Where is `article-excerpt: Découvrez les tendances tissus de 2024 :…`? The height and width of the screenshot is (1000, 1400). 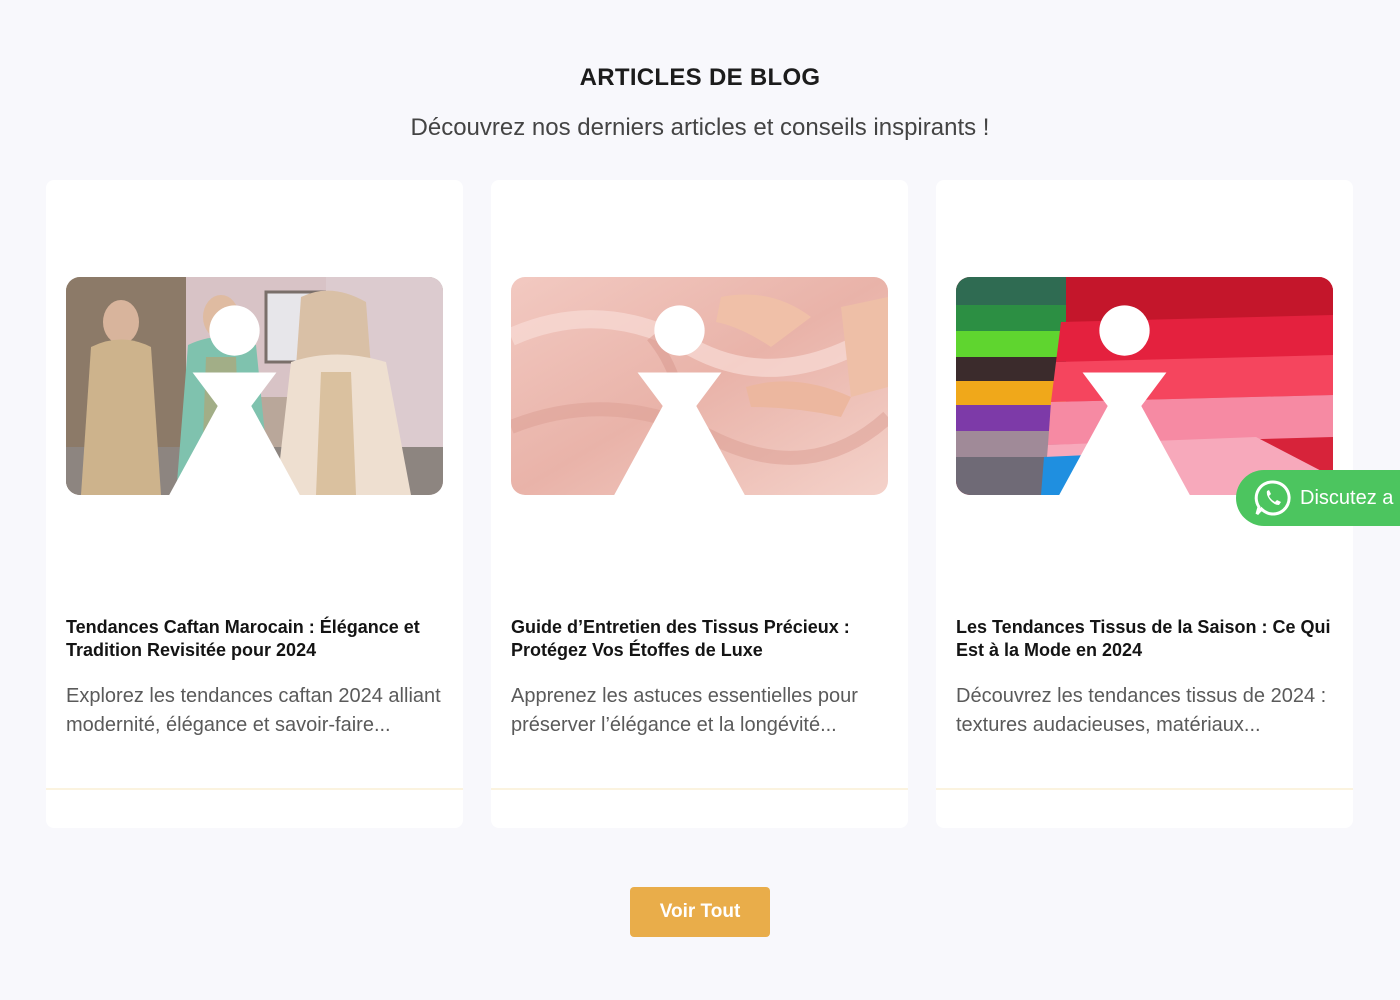 article-excerpt: Découvrez les tendances tissus de 2024 :… is located at coordinates (1141, 710).